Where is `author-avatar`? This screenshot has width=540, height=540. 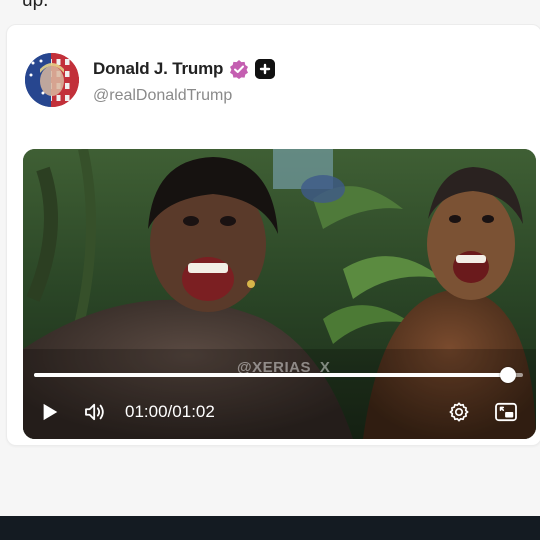 author-avatar is located at coordinates (52, 80).